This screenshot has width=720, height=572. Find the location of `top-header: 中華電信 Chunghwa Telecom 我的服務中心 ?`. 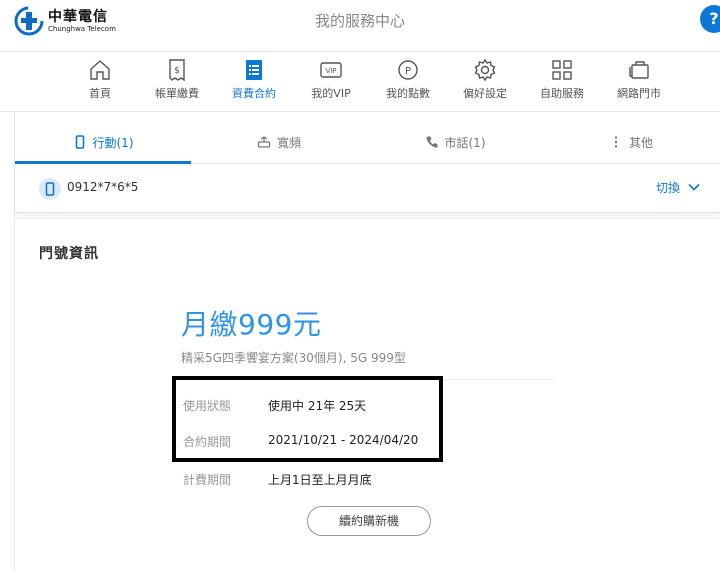

top-header: 中華電信 Chunghwa Telecom 我的服務中心 ? is located at coordinates (360, 26).